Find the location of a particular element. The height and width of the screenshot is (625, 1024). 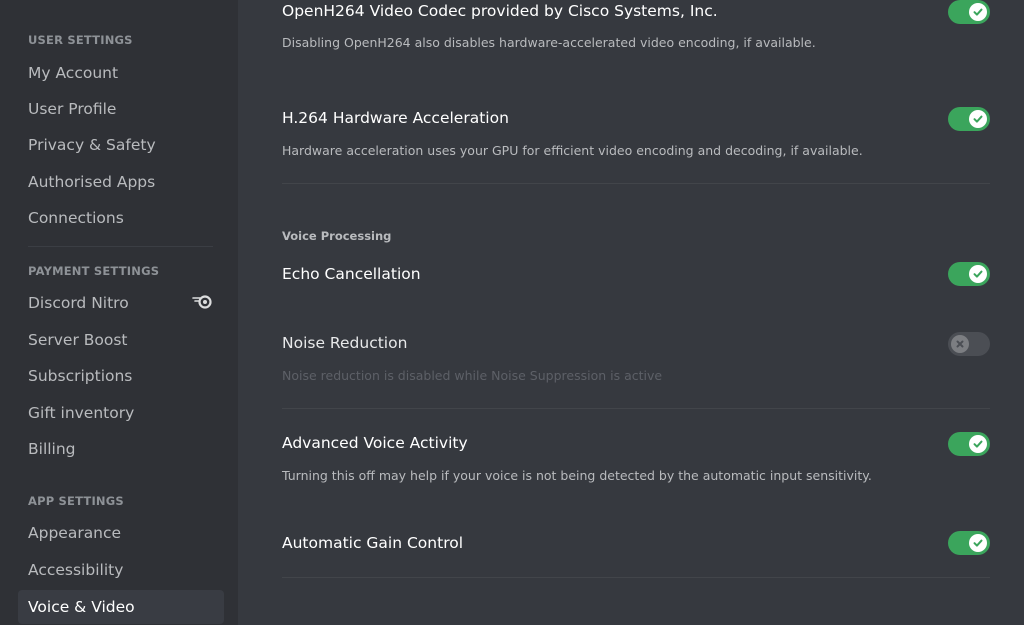

sidebar-item-label: Authorised Apps is located at coordinates (92, 182).